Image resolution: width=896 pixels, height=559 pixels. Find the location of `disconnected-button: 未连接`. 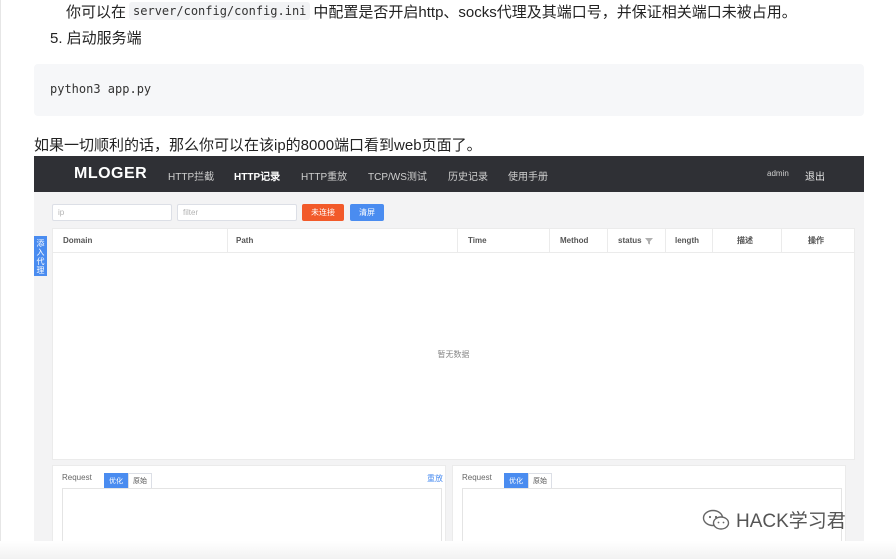

disconnected-button: 未连接 is located at coordinates (323, 212).